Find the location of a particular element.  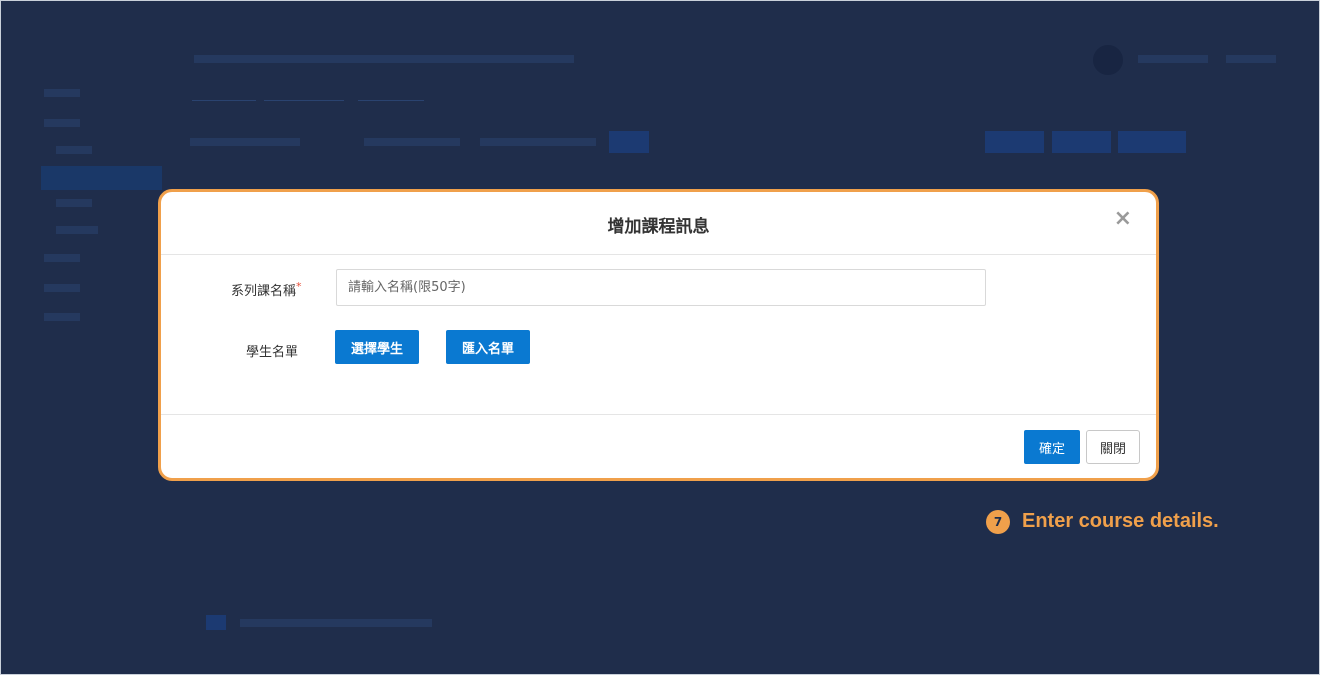

select-students-button: 選擇學生 is located at coordinates (377, 347).